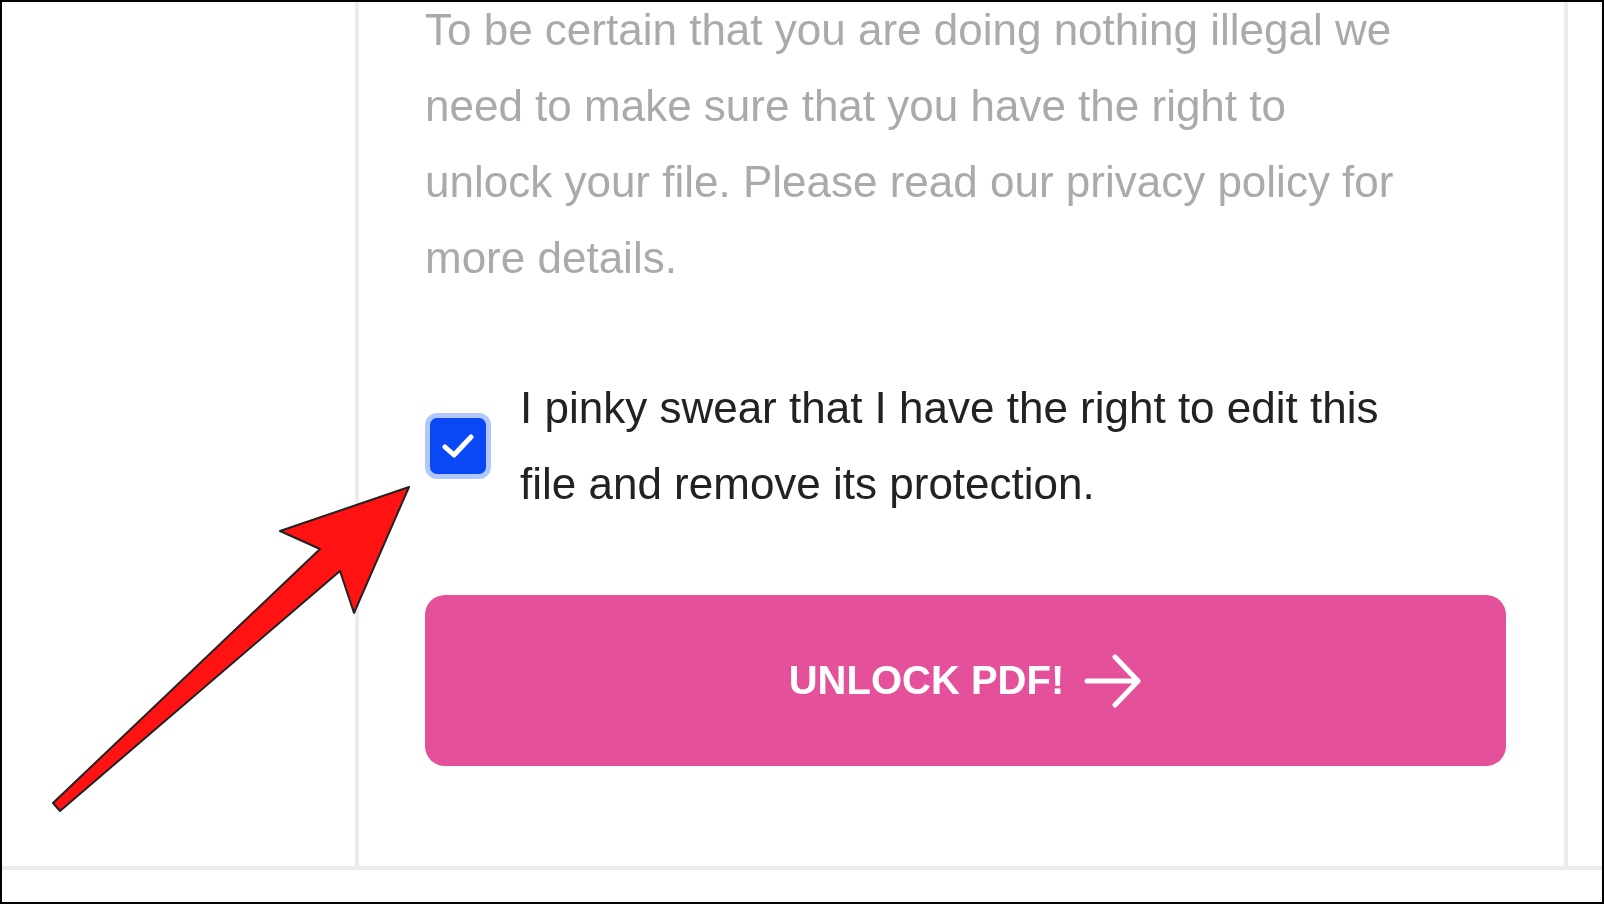 Image resolution: width=1604 pixels, height=904 pixels. What do you see at coordinates (950, 446) in the screenshot?
I see `consent-label: I pinky swear that I have the right to edit this file and remove its protection.` at bounding box center [950, 446].